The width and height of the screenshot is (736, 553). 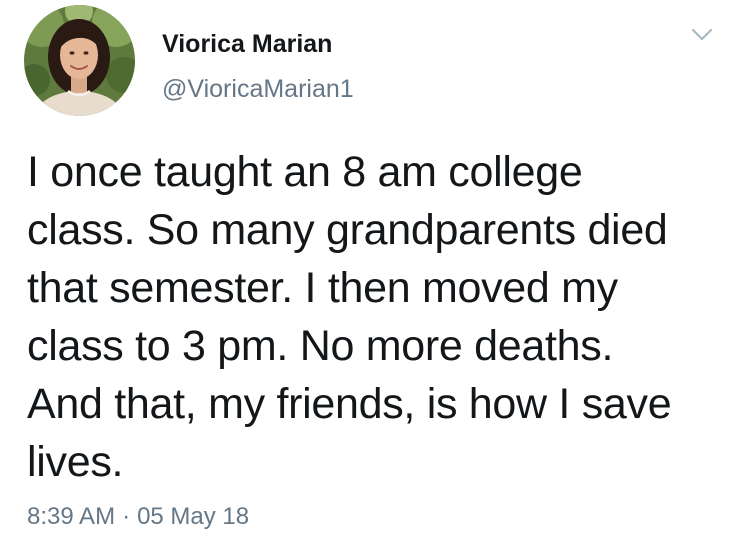 What do you see at coordinates (71, 516) in the screenshot?
I see `tweet-time: 8:39 AM` at bounding box center [71, 516].